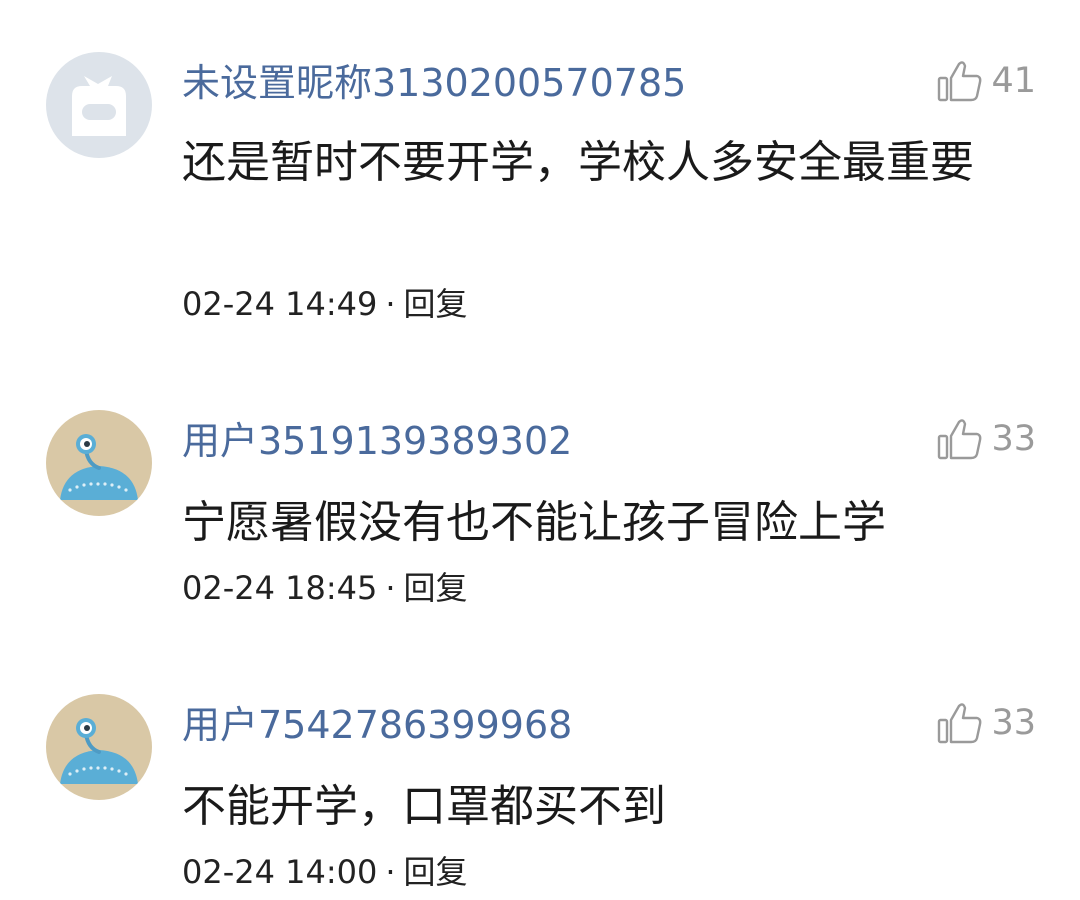 The image size is (1080, 900). Describe the element at coordinates (985, 723) in the screenshot. I see `like-button: 33` at that location.